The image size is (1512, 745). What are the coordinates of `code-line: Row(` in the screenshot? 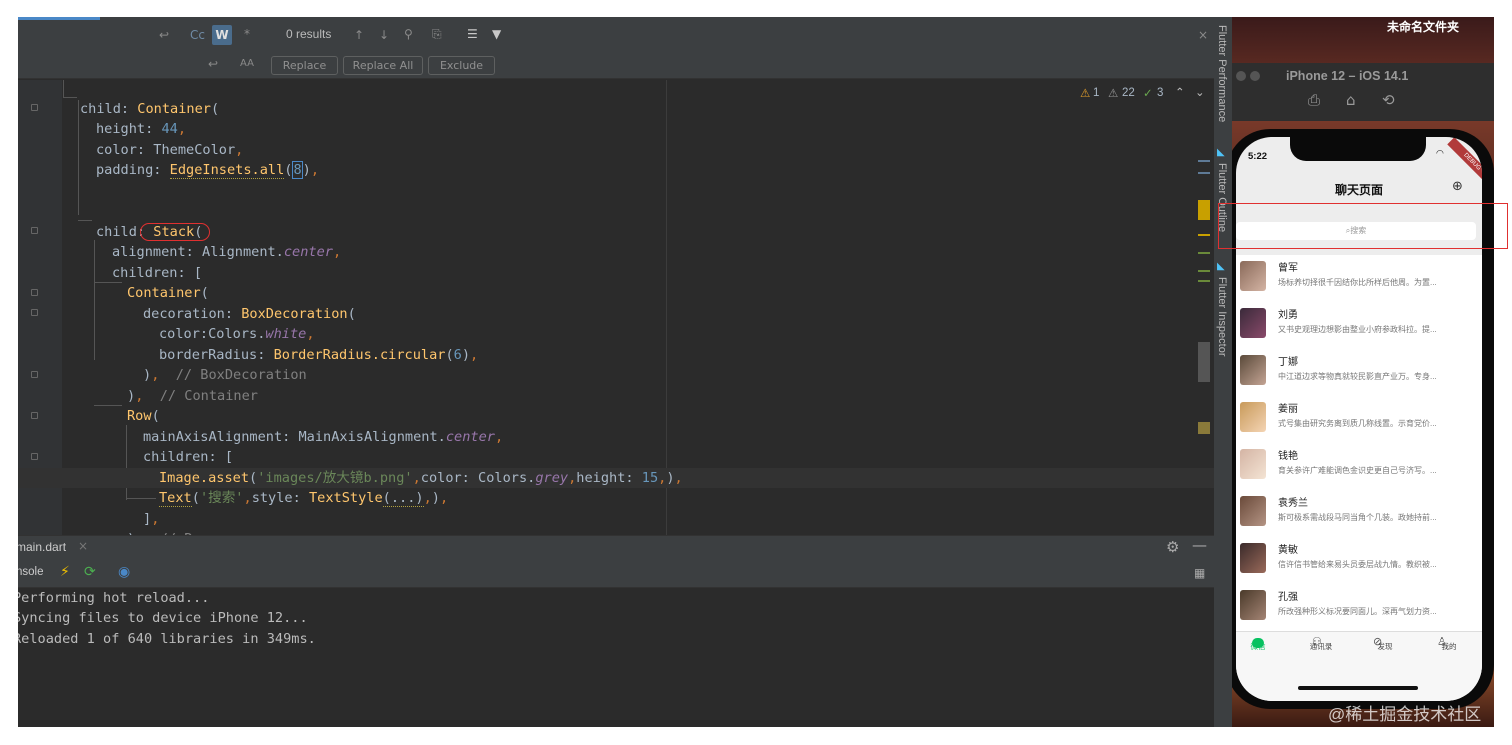 It's located at (616, 416).